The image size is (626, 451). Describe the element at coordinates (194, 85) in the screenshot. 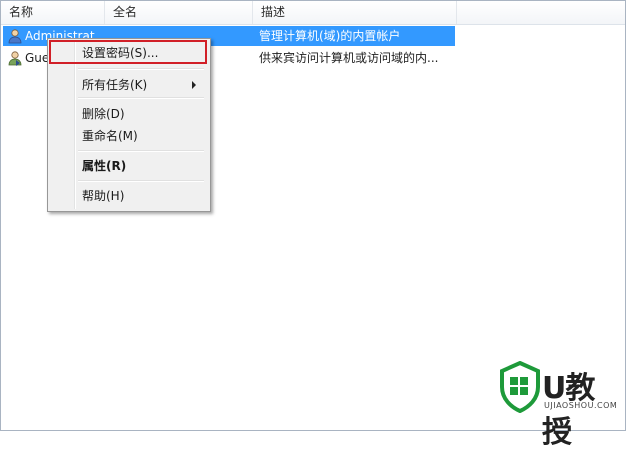

I see `submenu-arrow-icon` at that location.